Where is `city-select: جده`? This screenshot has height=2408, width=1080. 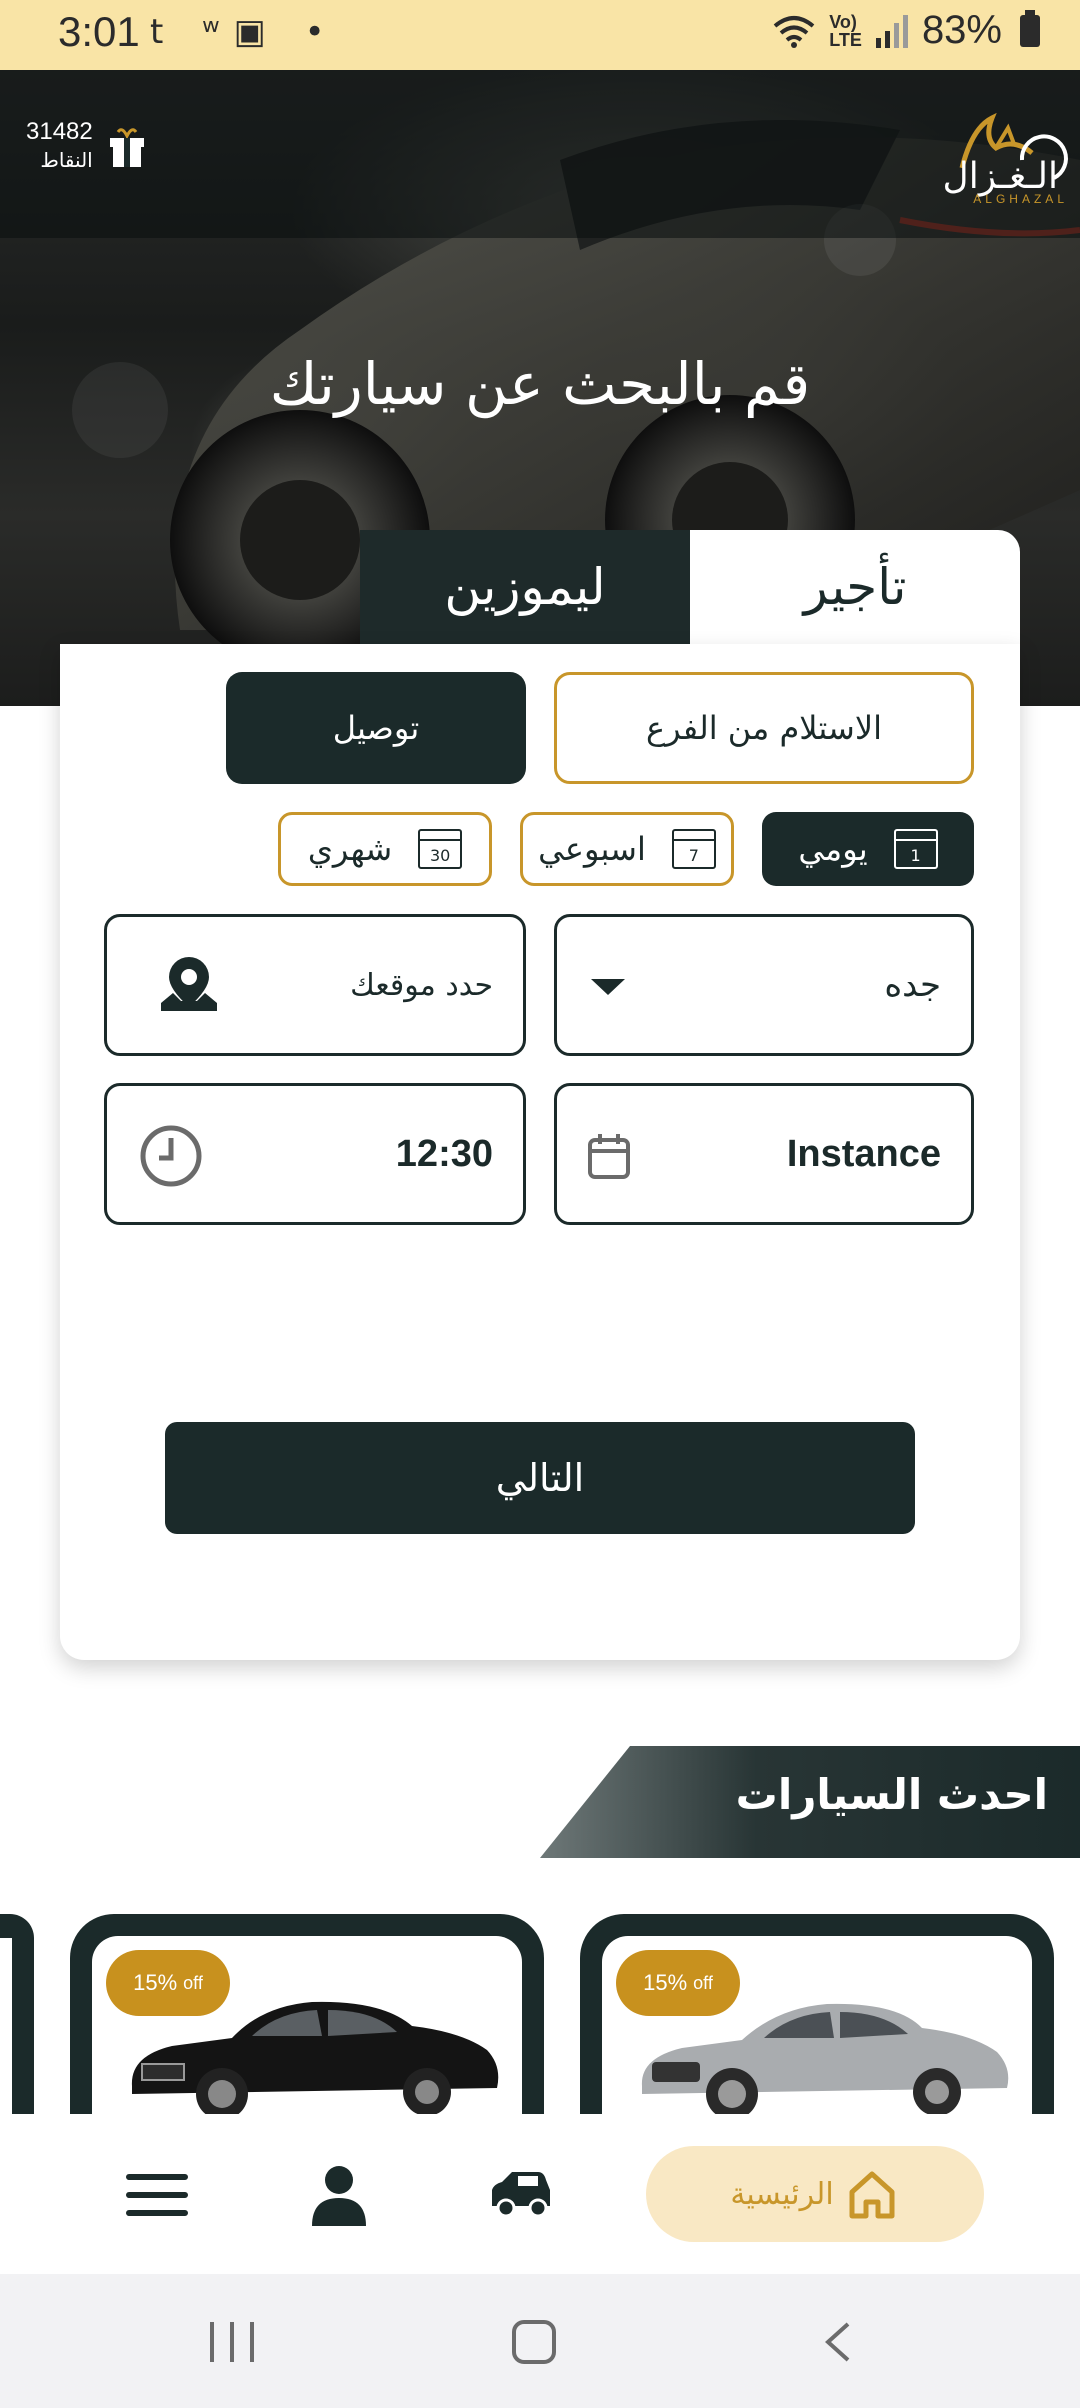 city-select: جده is located at coordinates (764, 985).